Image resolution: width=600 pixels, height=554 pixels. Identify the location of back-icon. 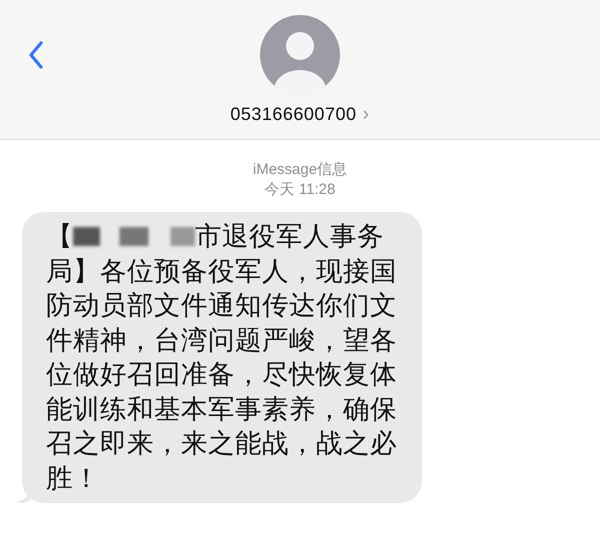
(36, 55).